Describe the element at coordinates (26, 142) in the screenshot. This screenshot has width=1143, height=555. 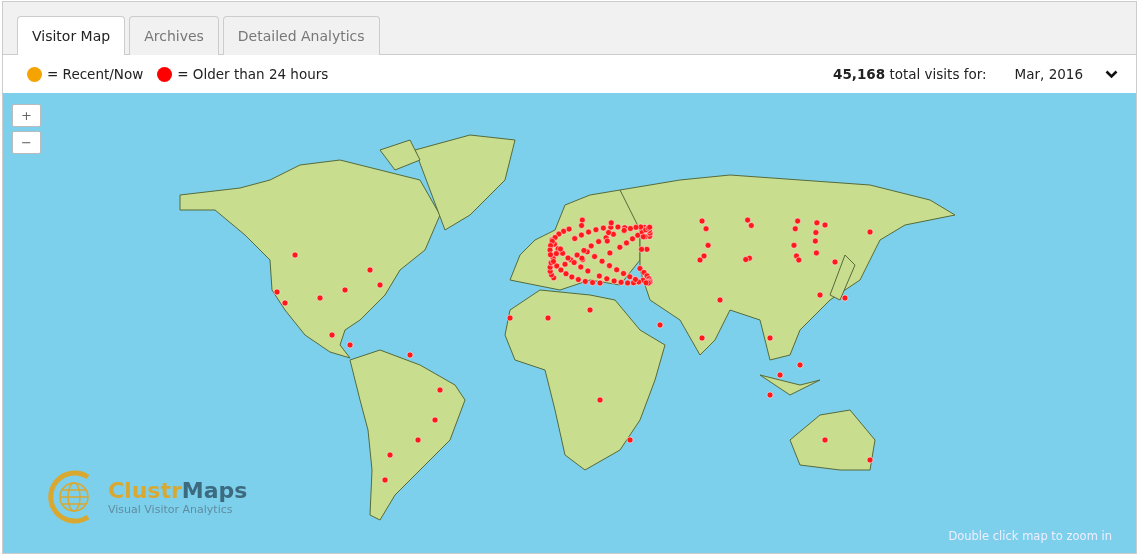
I see `zoom-button: −` at that location.